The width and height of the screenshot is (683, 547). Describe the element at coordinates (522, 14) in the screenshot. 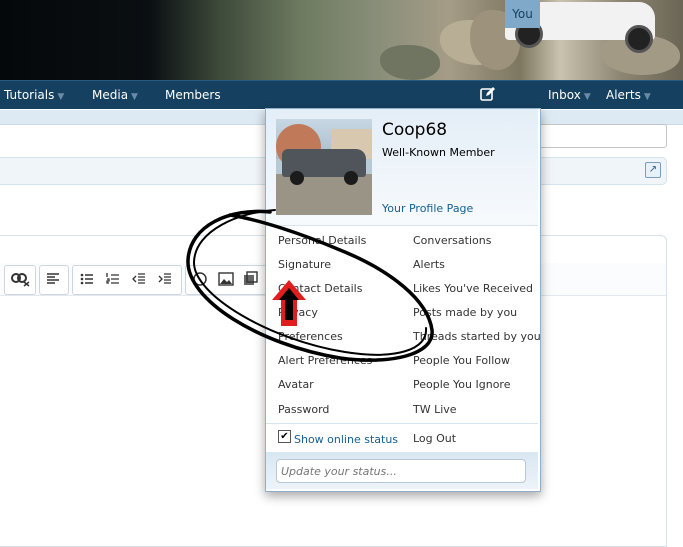

I see `nav-tab-you: You` at that location.